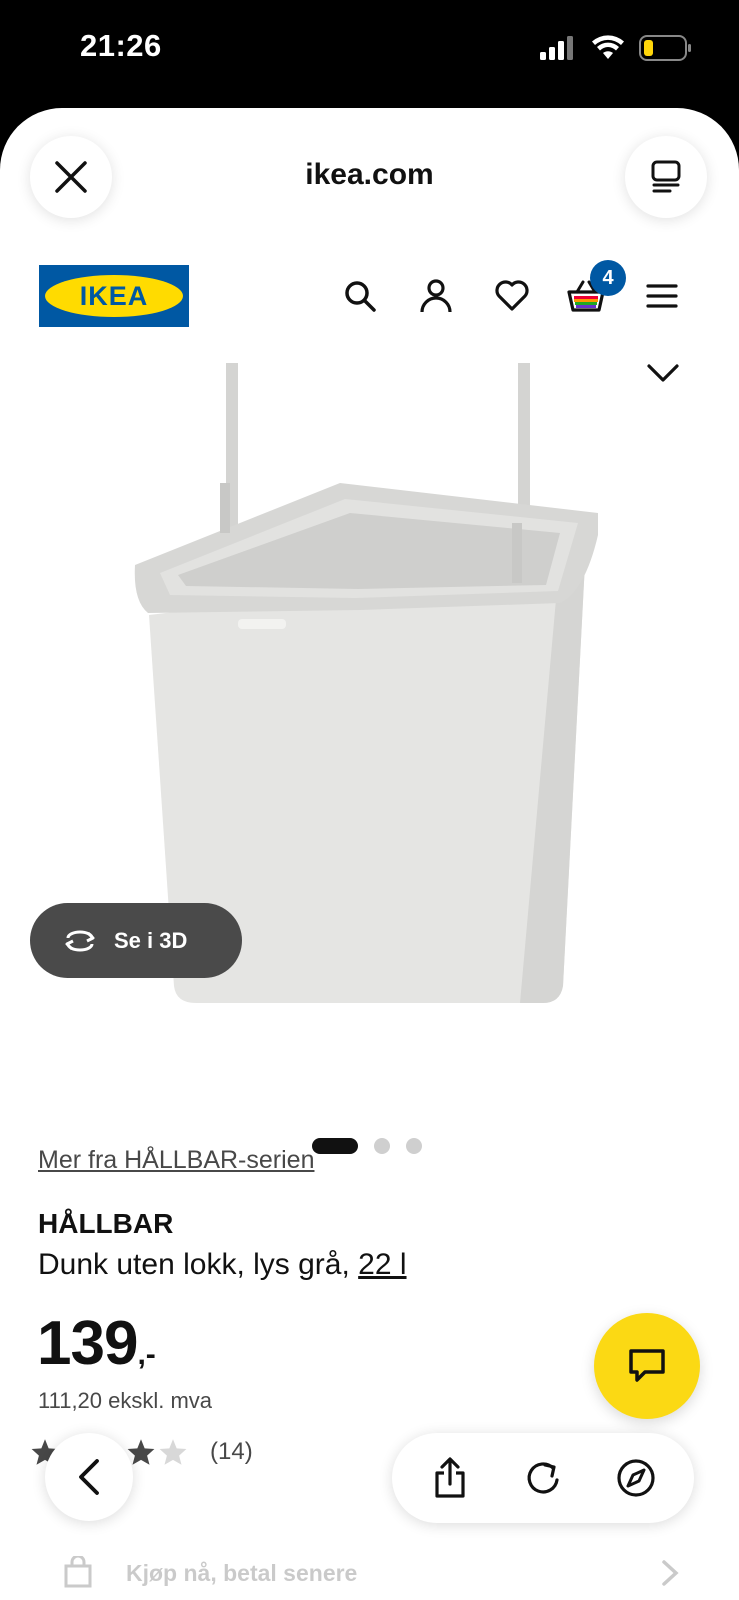  What do you see at coordinates (608, 278) in the screenshot?
I see `cart-count-badge: 4` at bounding box center [608, 278].